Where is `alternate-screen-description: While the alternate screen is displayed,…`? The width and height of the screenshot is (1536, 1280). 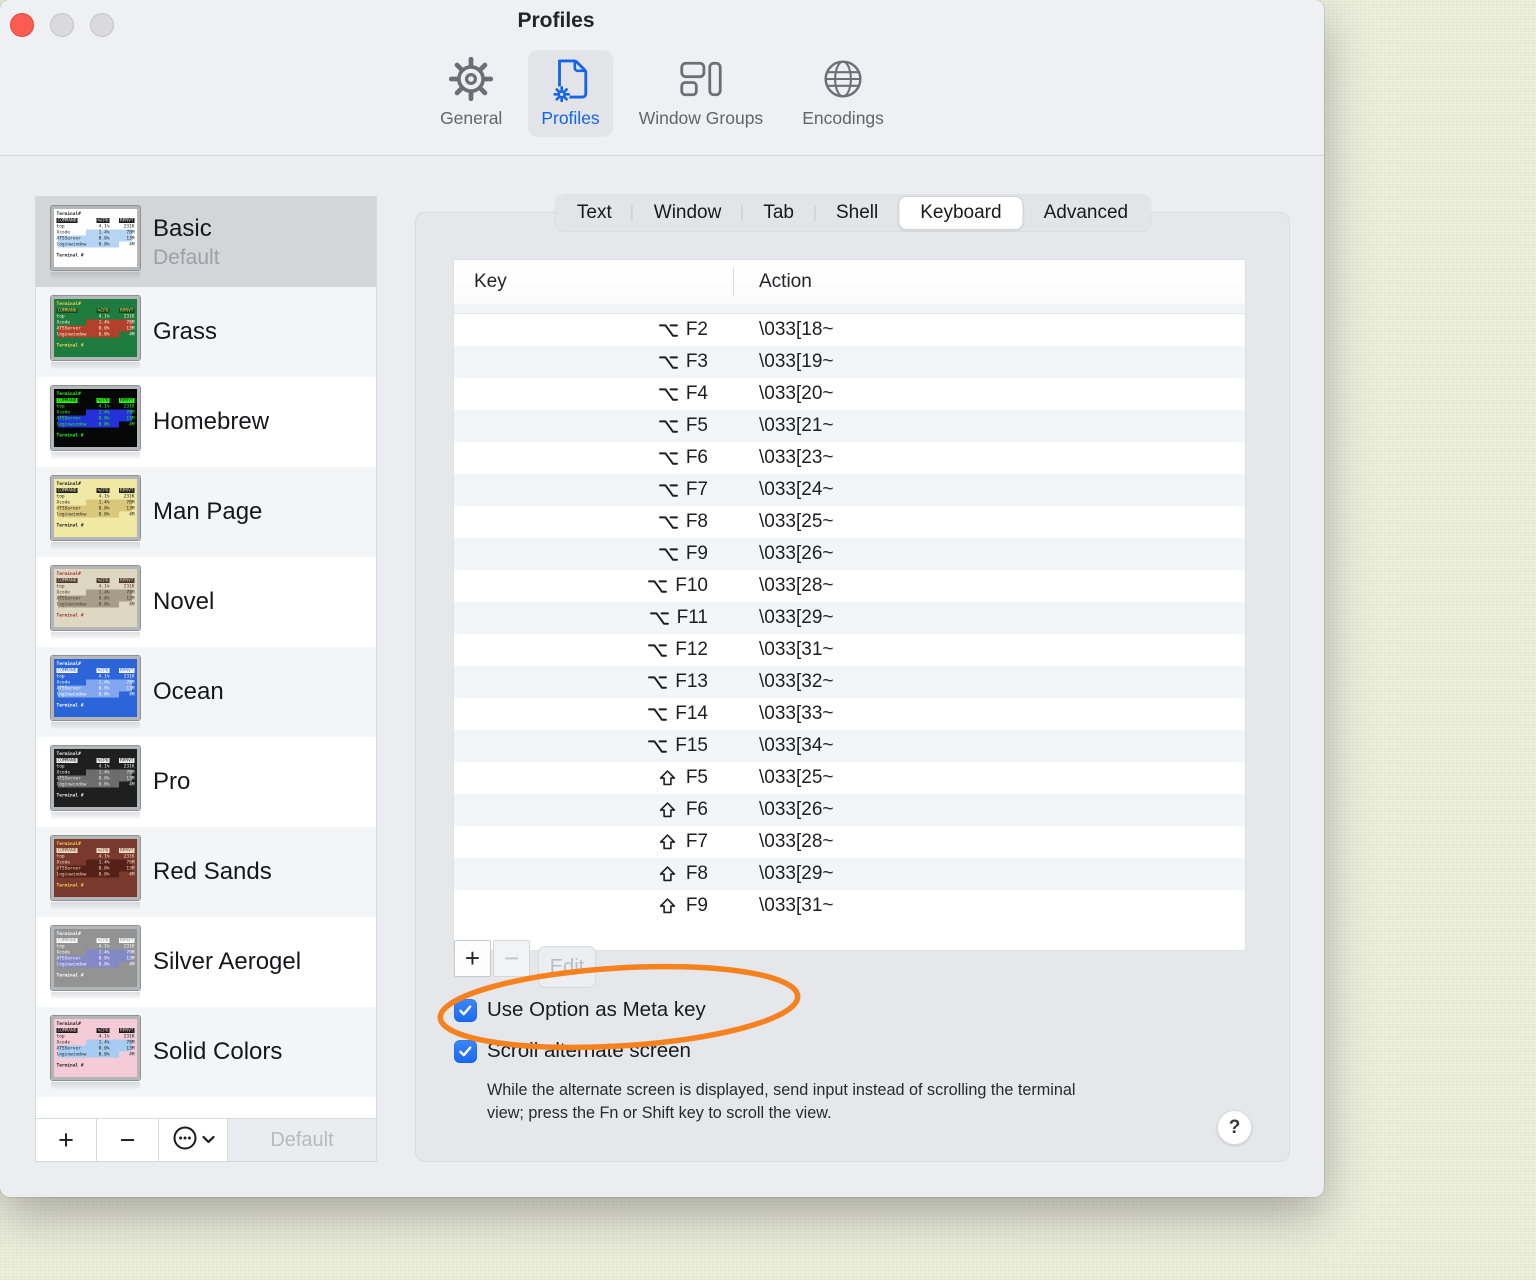 alternate-screen-description: While the alternate screen is displayed,… is located at coordinates (781, 1101).